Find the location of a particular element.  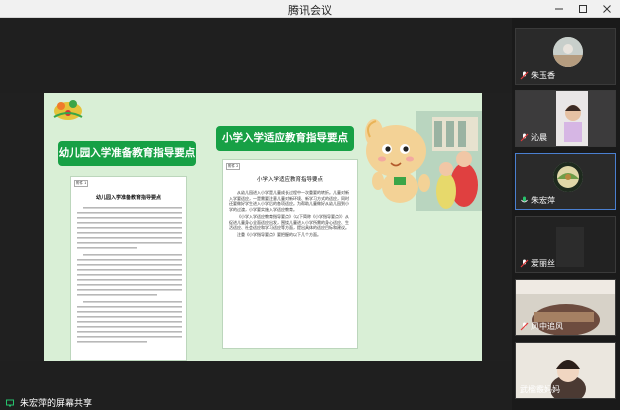

participant-tile-active: 朱宏萍 is located at coordinates (565, 181).